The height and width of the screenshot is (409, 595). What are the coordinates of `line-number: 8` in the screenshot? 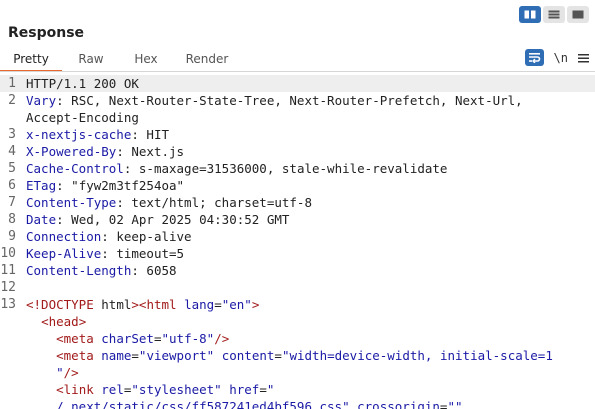 It's located at (12, 219).